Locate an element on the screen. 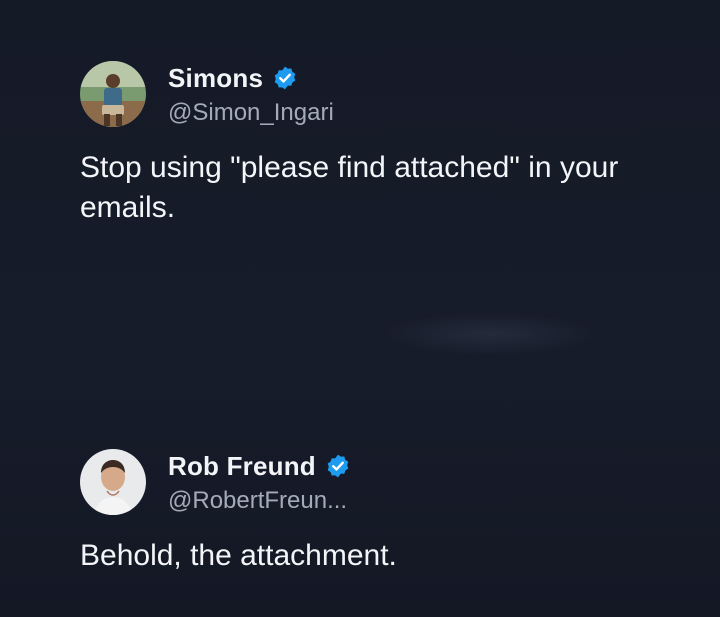 The width and height of the screenshot is (720, 617). display-name: Rob Freund is located at coordinates (242, 466).